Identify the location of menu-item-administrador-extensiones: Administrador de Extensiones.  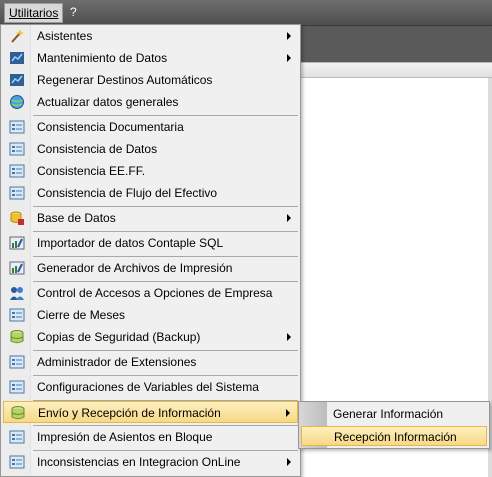
(150, 362).